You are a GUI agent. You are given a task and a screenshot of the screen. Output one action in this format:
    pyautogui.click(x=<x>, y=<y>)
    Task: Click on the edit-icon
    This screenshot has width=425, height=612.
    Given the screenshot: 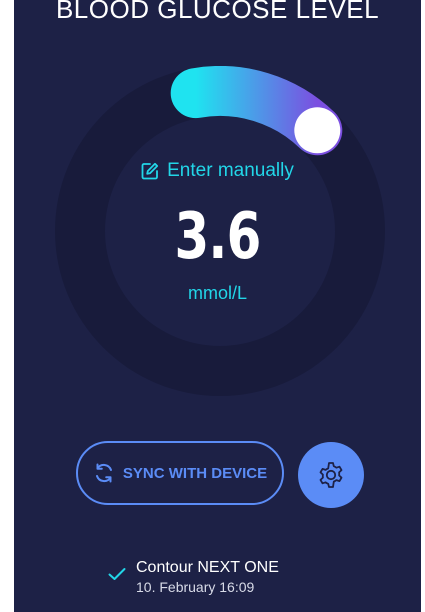 What is the action you would take?
    pyautogui.click(x=150, y=171)
    